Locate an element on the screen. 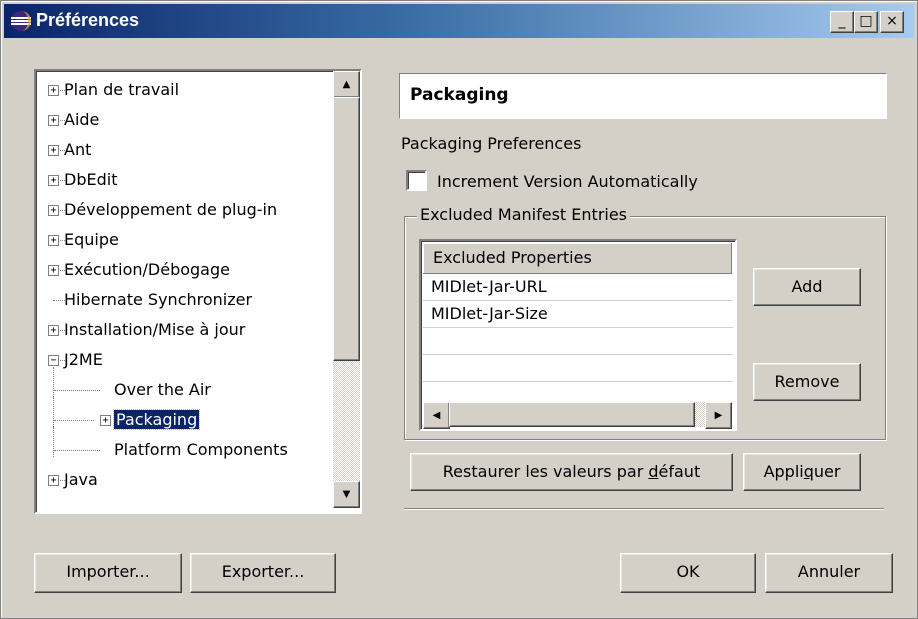 Image resolution: width=918 pixels, height=619 pixels. tree-item: Exécution/Débogage is located at coordinates (147, 270).